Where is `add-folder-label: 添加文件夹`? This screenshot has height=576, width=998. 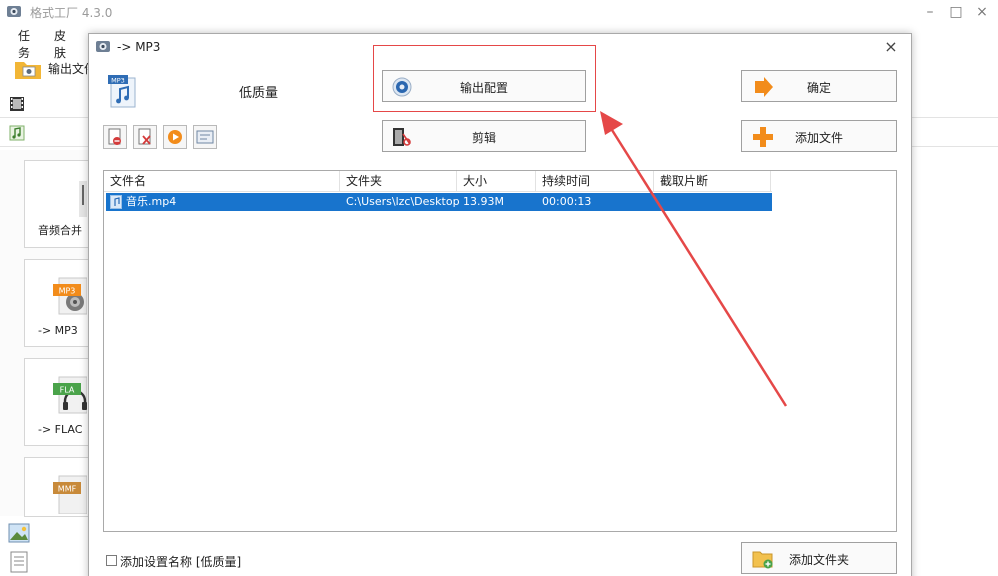 add-folder-label: 添加文件夹 is located at coordinates (818, 560).